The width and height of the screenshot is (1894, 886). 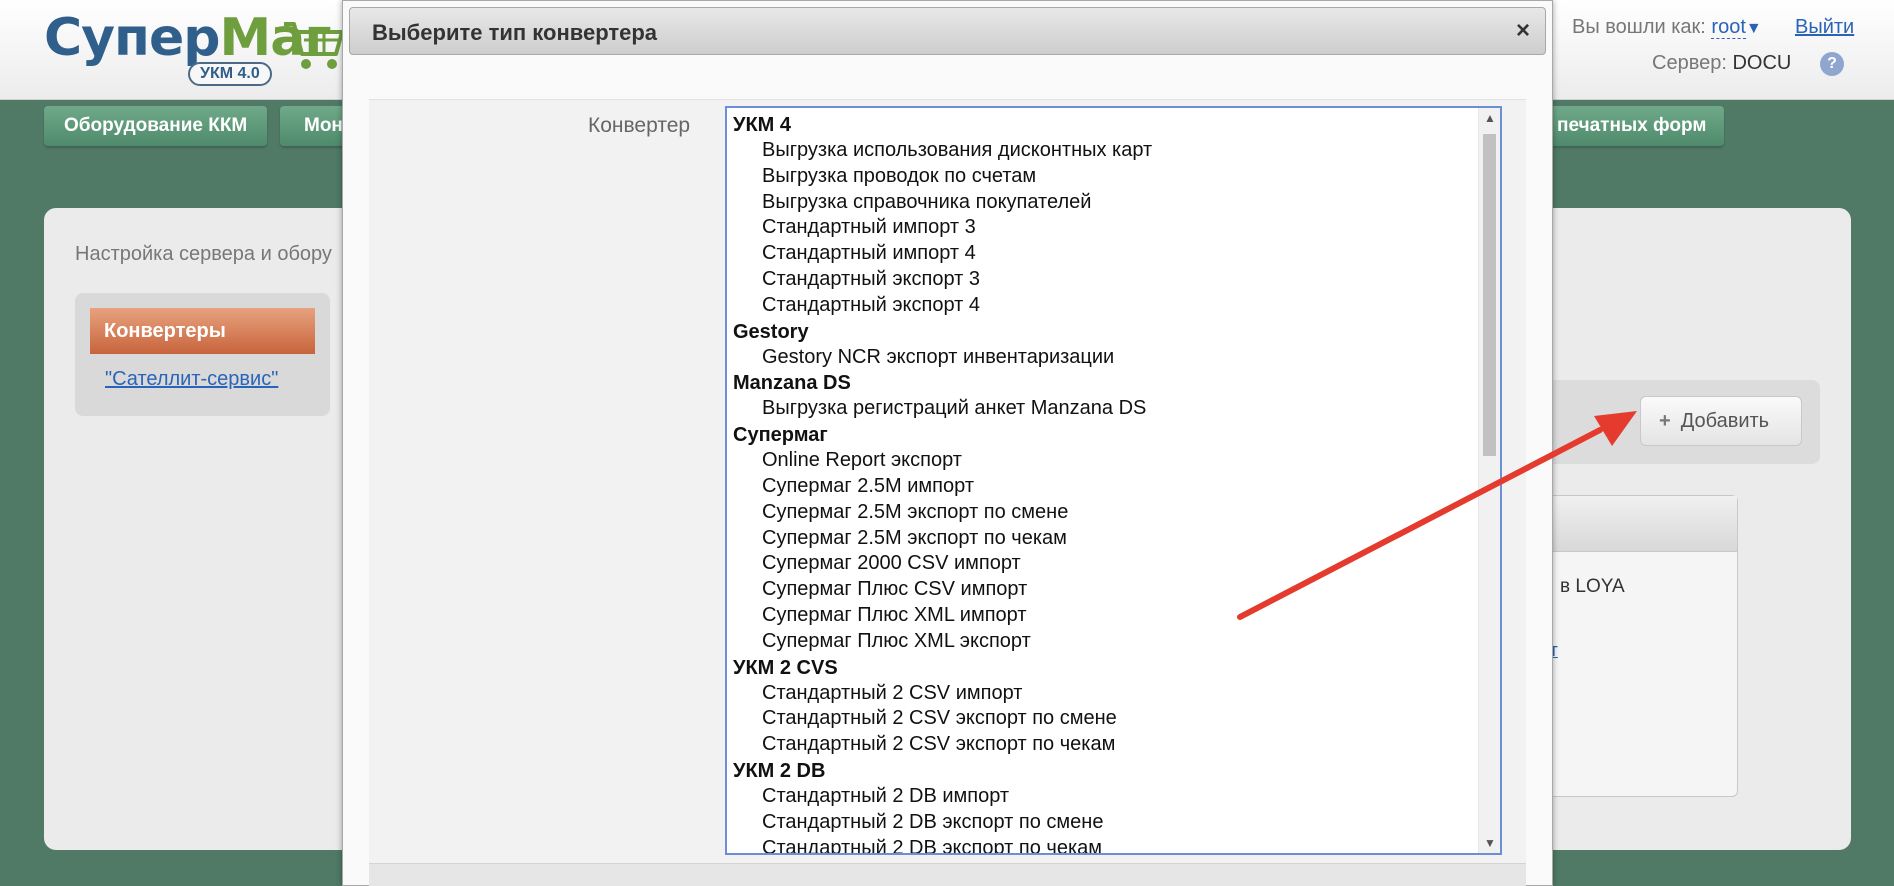 What do you see at coordinates (779, 770) in the screenshot?
I see `option-group-label: УКМ 2 DB` at bounding box center [779, 770].